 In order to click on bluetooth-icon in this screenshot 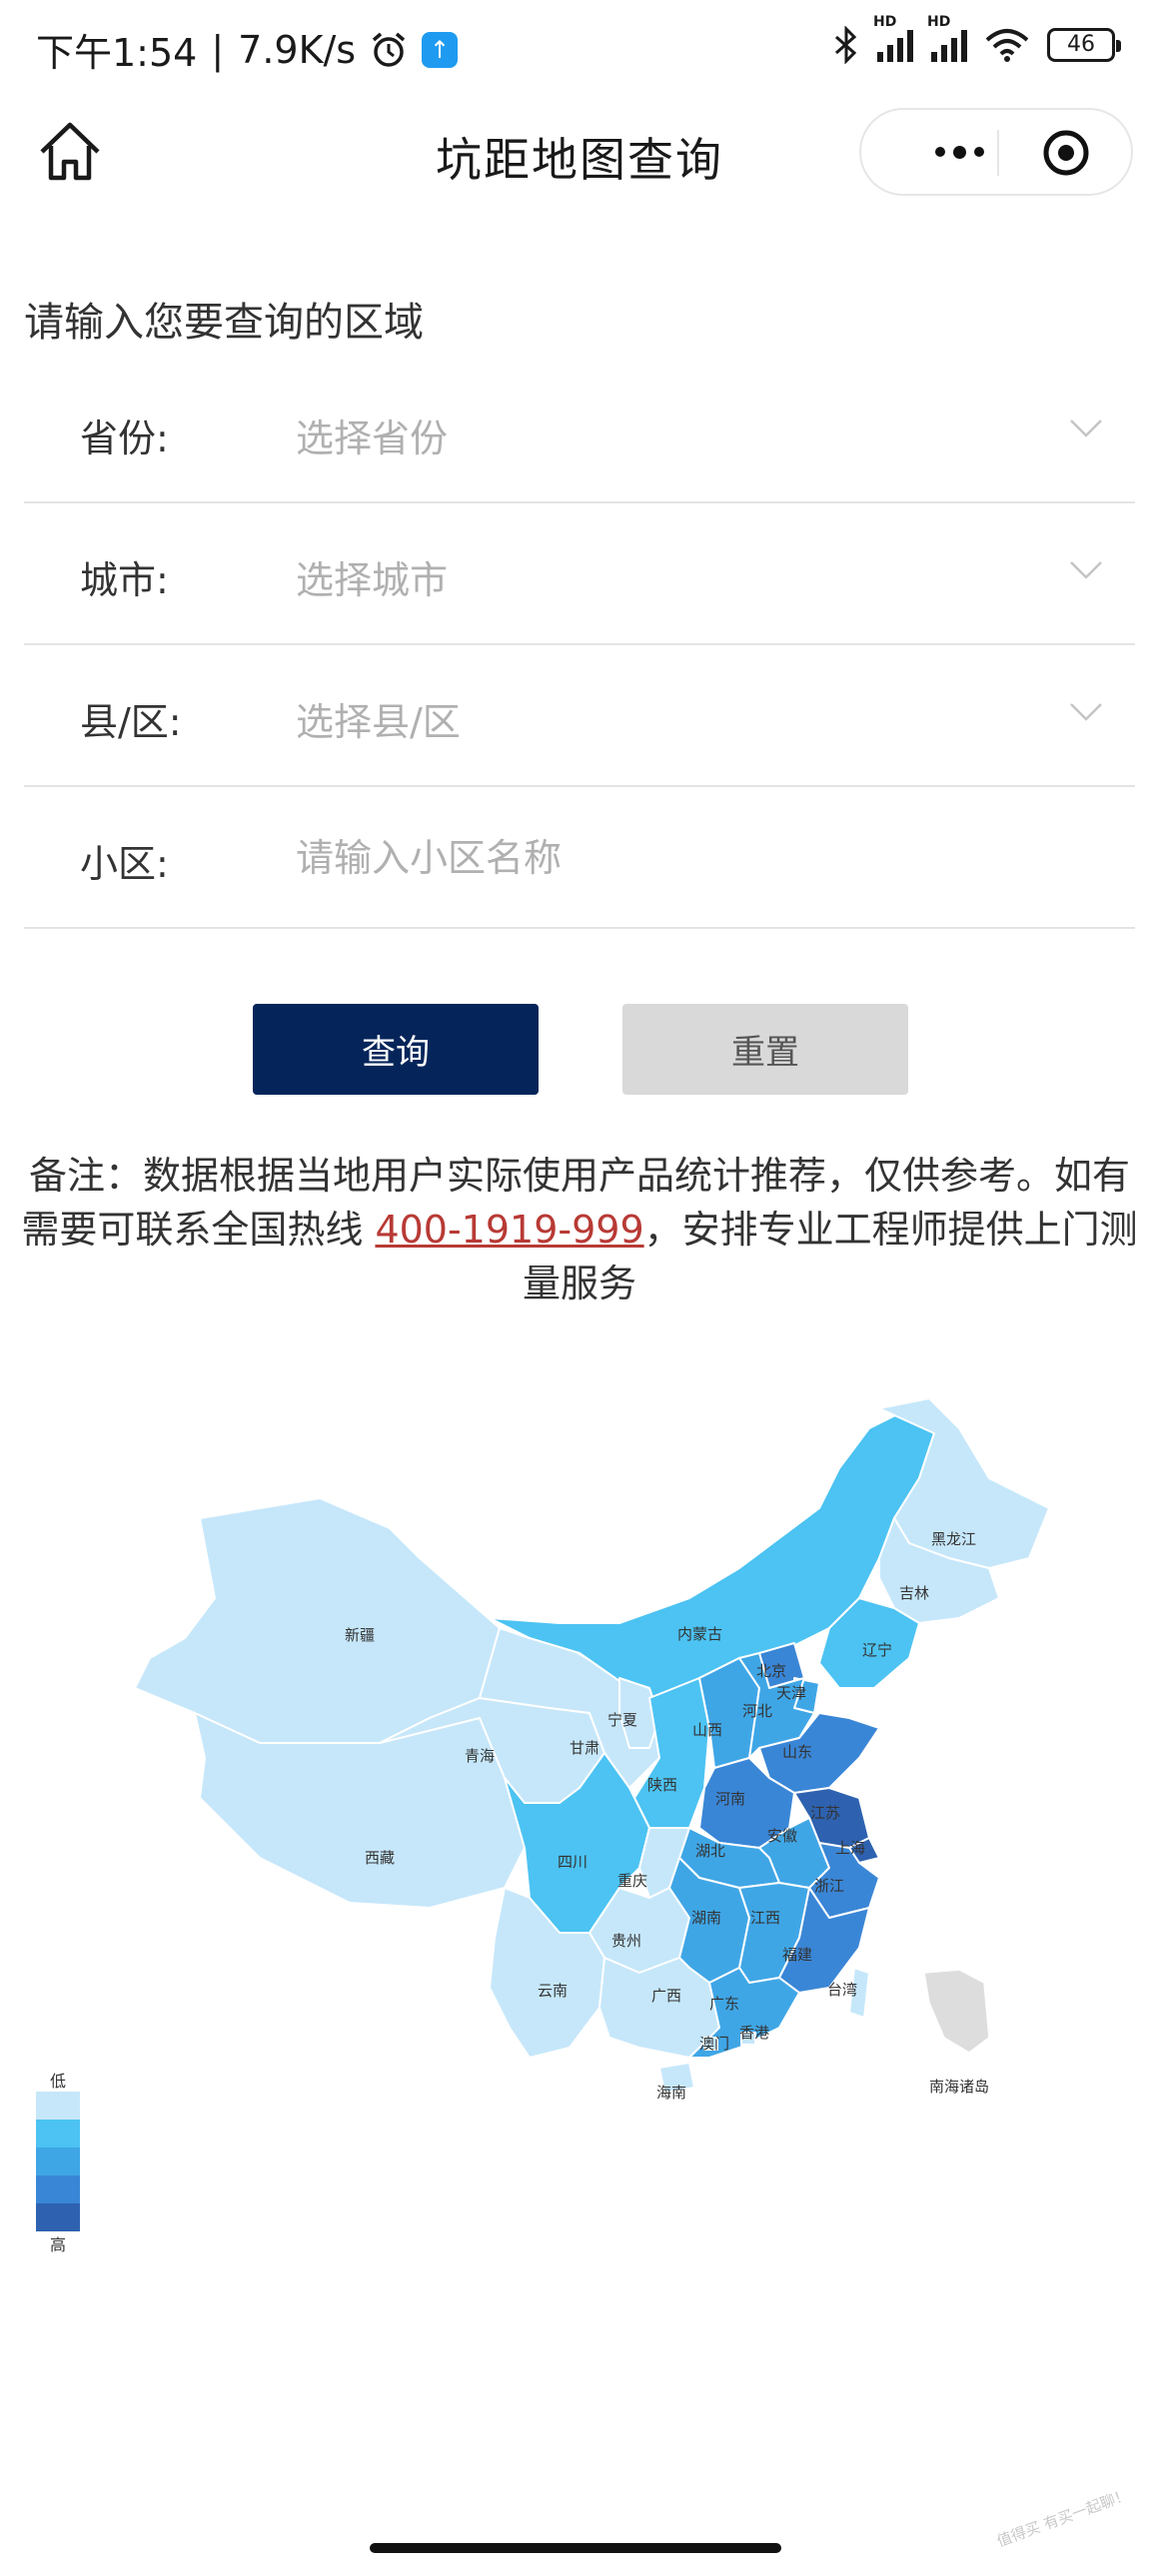, I will do `click(846, 45)`.